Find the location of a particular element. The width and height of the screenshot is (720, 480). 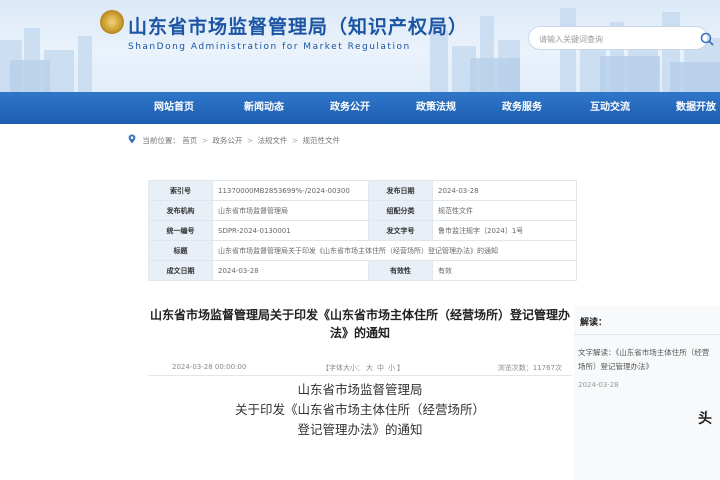

info-label: 索引号 is located at coordinates (180, 190).